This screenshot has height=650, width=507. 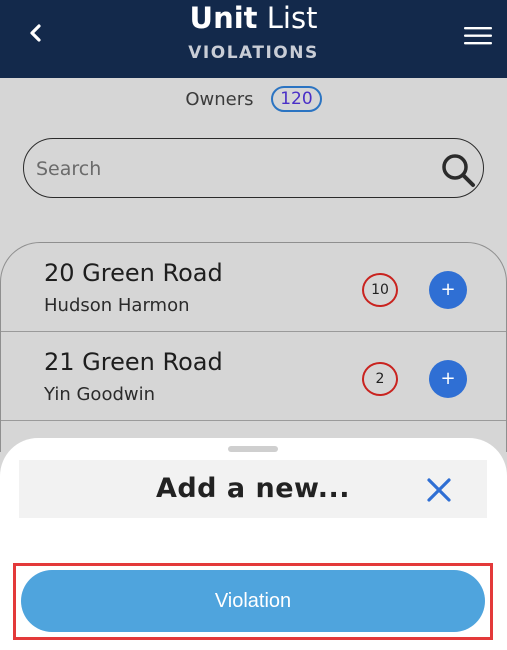 I want to click on close-icon, so click(x=439, y=490).